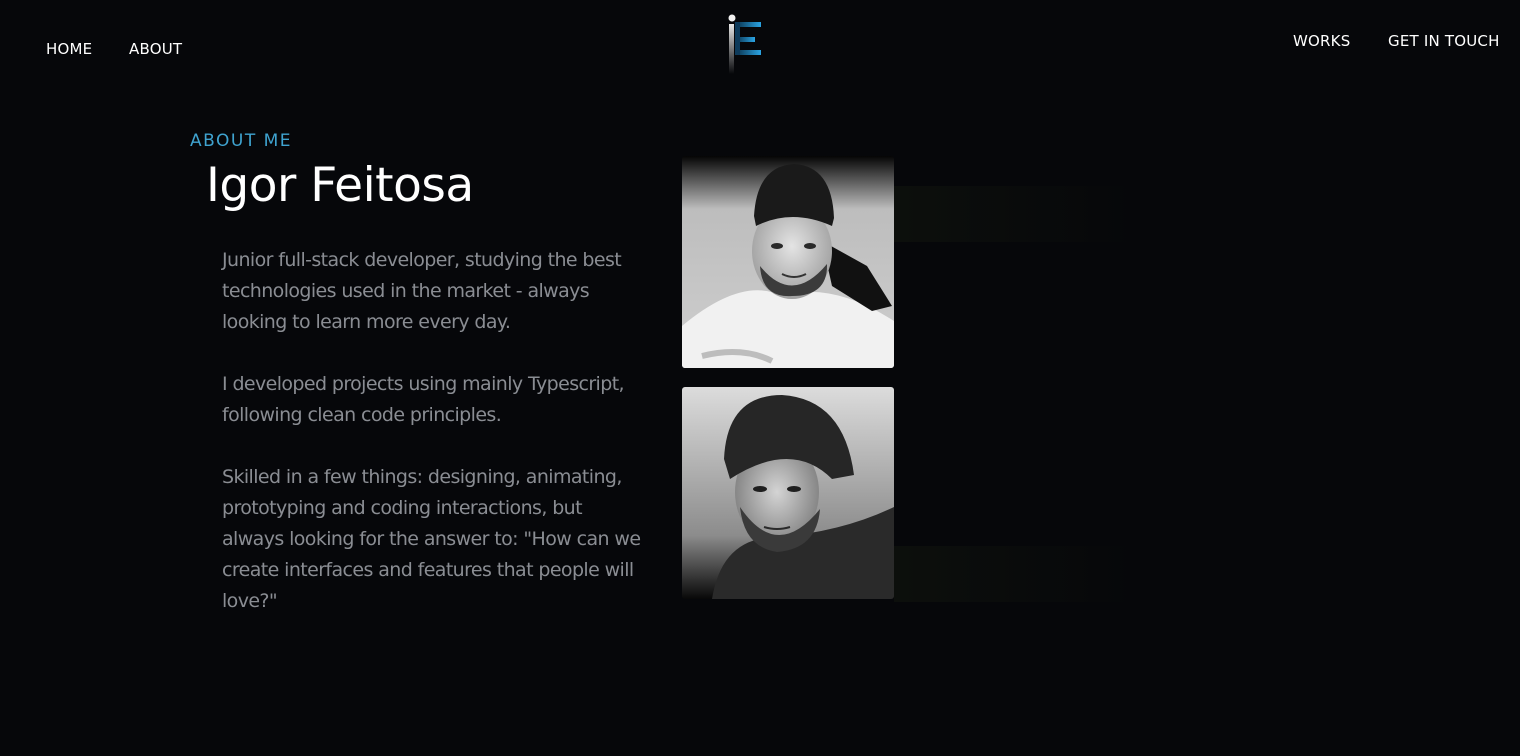 The height and width of the screenshot is (756, 1520). I want to click on nav-home-link: HOME, so click(69, 49).